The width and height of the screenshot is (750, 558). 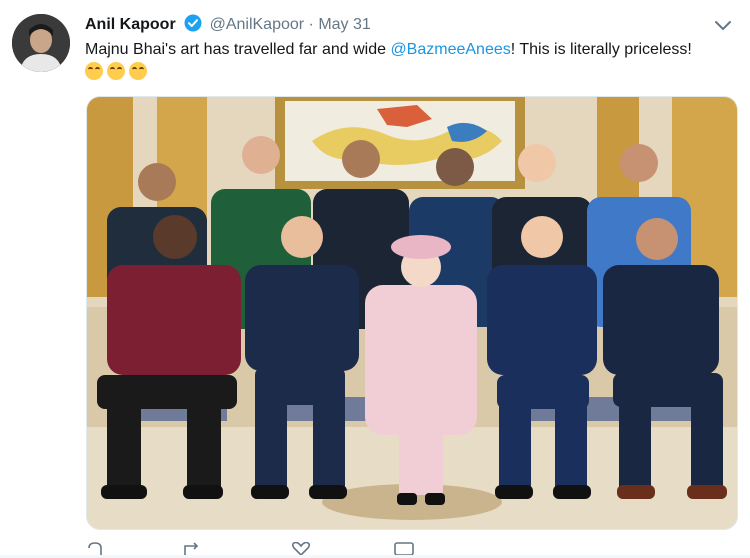 I want to click on avatar, so click(x=41, y=43).